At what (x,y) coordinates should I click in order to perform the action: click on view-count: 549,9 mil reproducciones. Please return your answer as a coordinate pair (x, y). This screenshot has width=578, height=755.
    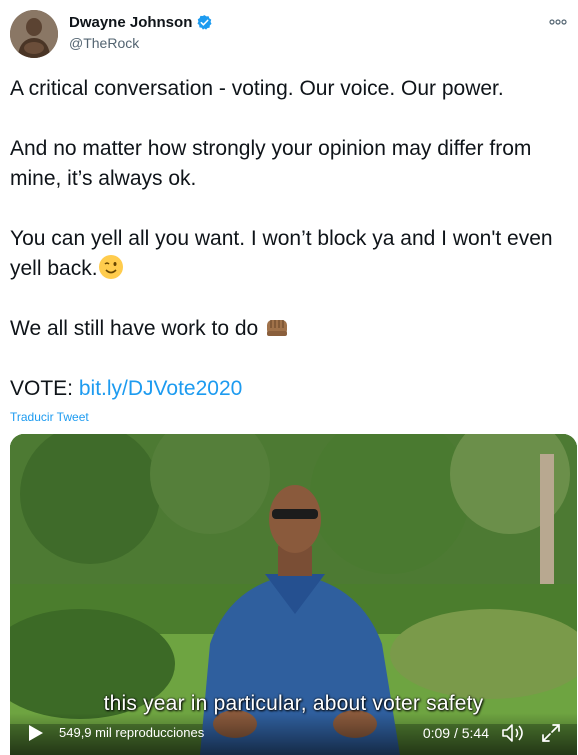
    Looking at the image, I should click on (132, 732).